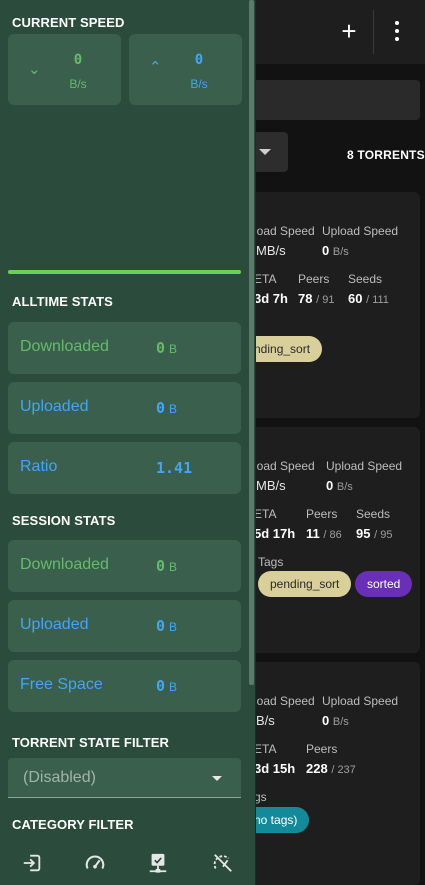  What do you see at coordinates (124, 686) in the screenshot?
I see `session-free-space: Free Space 0B` at bounding box center [124, 686].